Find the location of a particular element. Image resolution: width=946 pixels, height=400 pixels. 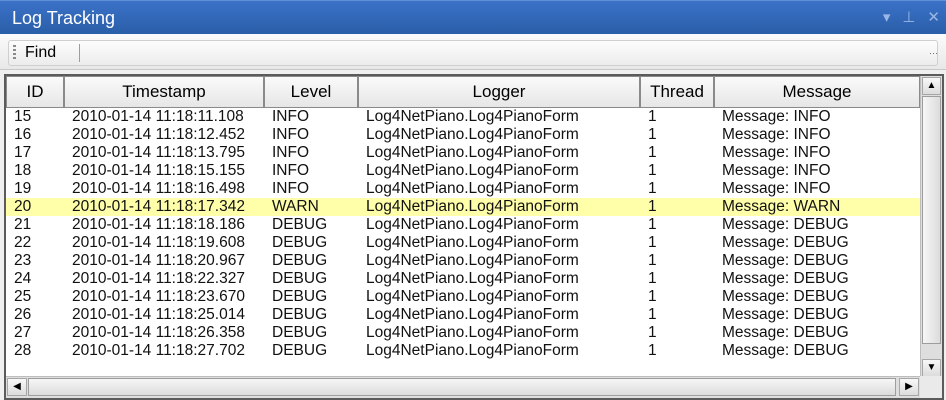

cell-timestamp: 2010-01-14 11:18:19.608 is located at coordinates (158, 242).